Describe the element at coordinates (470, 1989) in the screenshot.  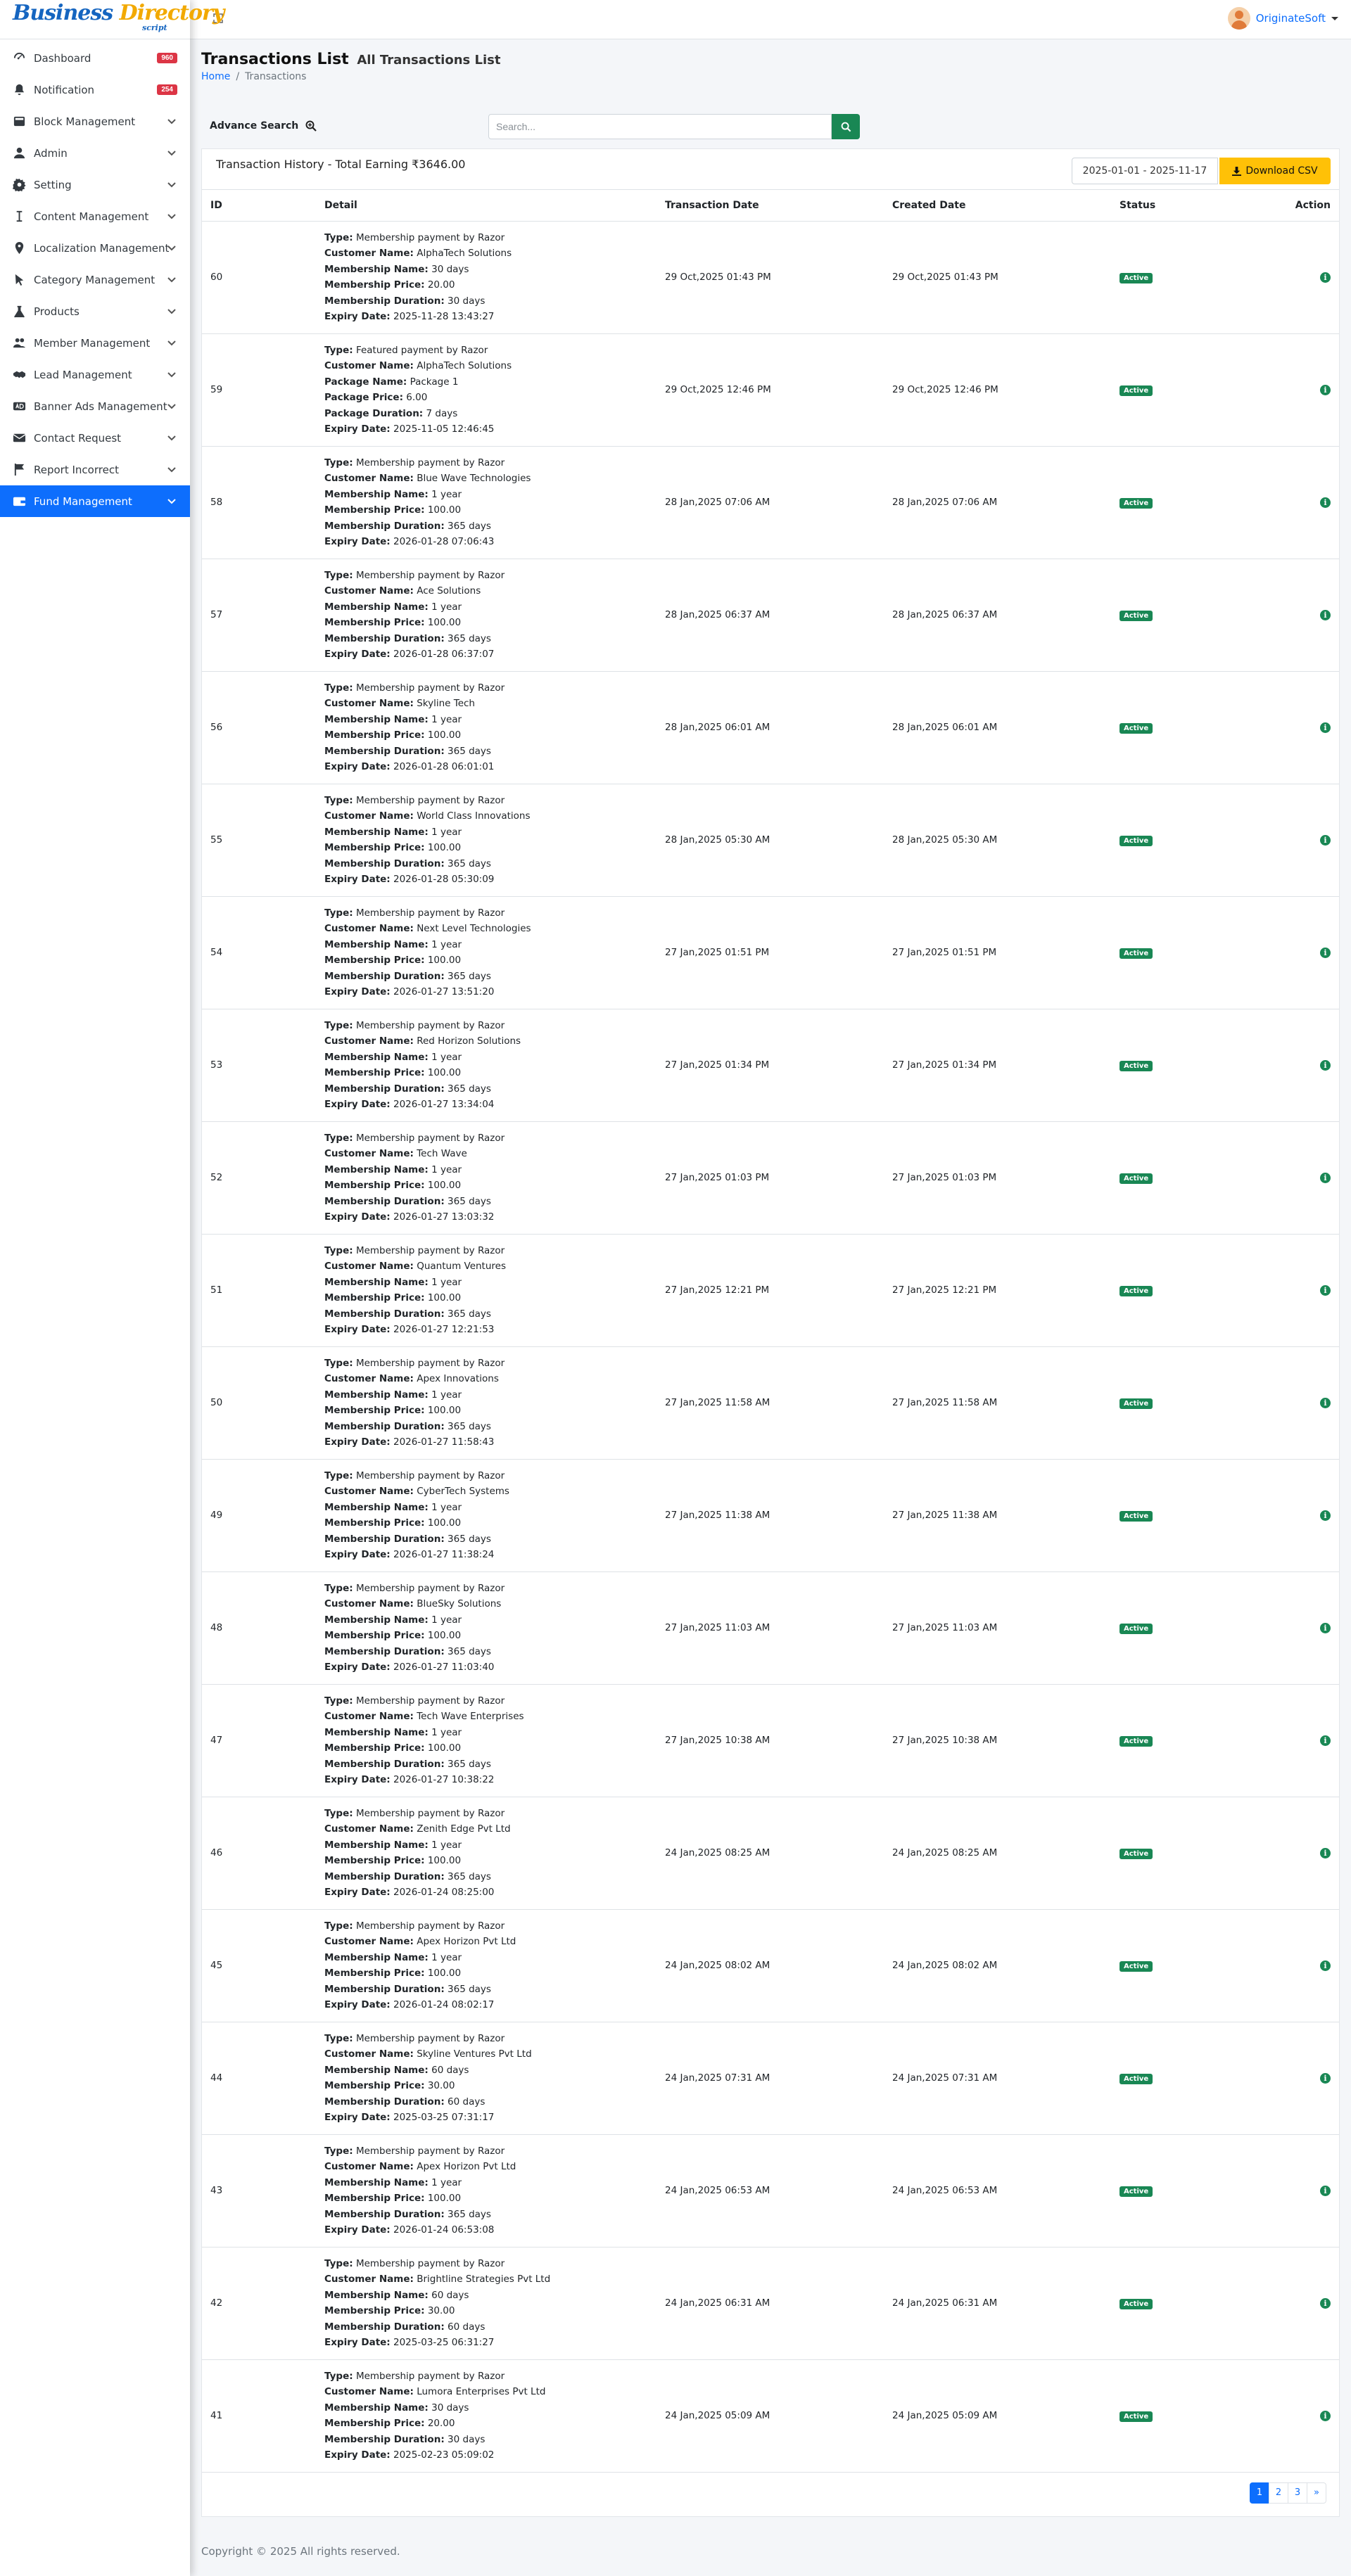
I see `detail-value: 365 days` at that location.